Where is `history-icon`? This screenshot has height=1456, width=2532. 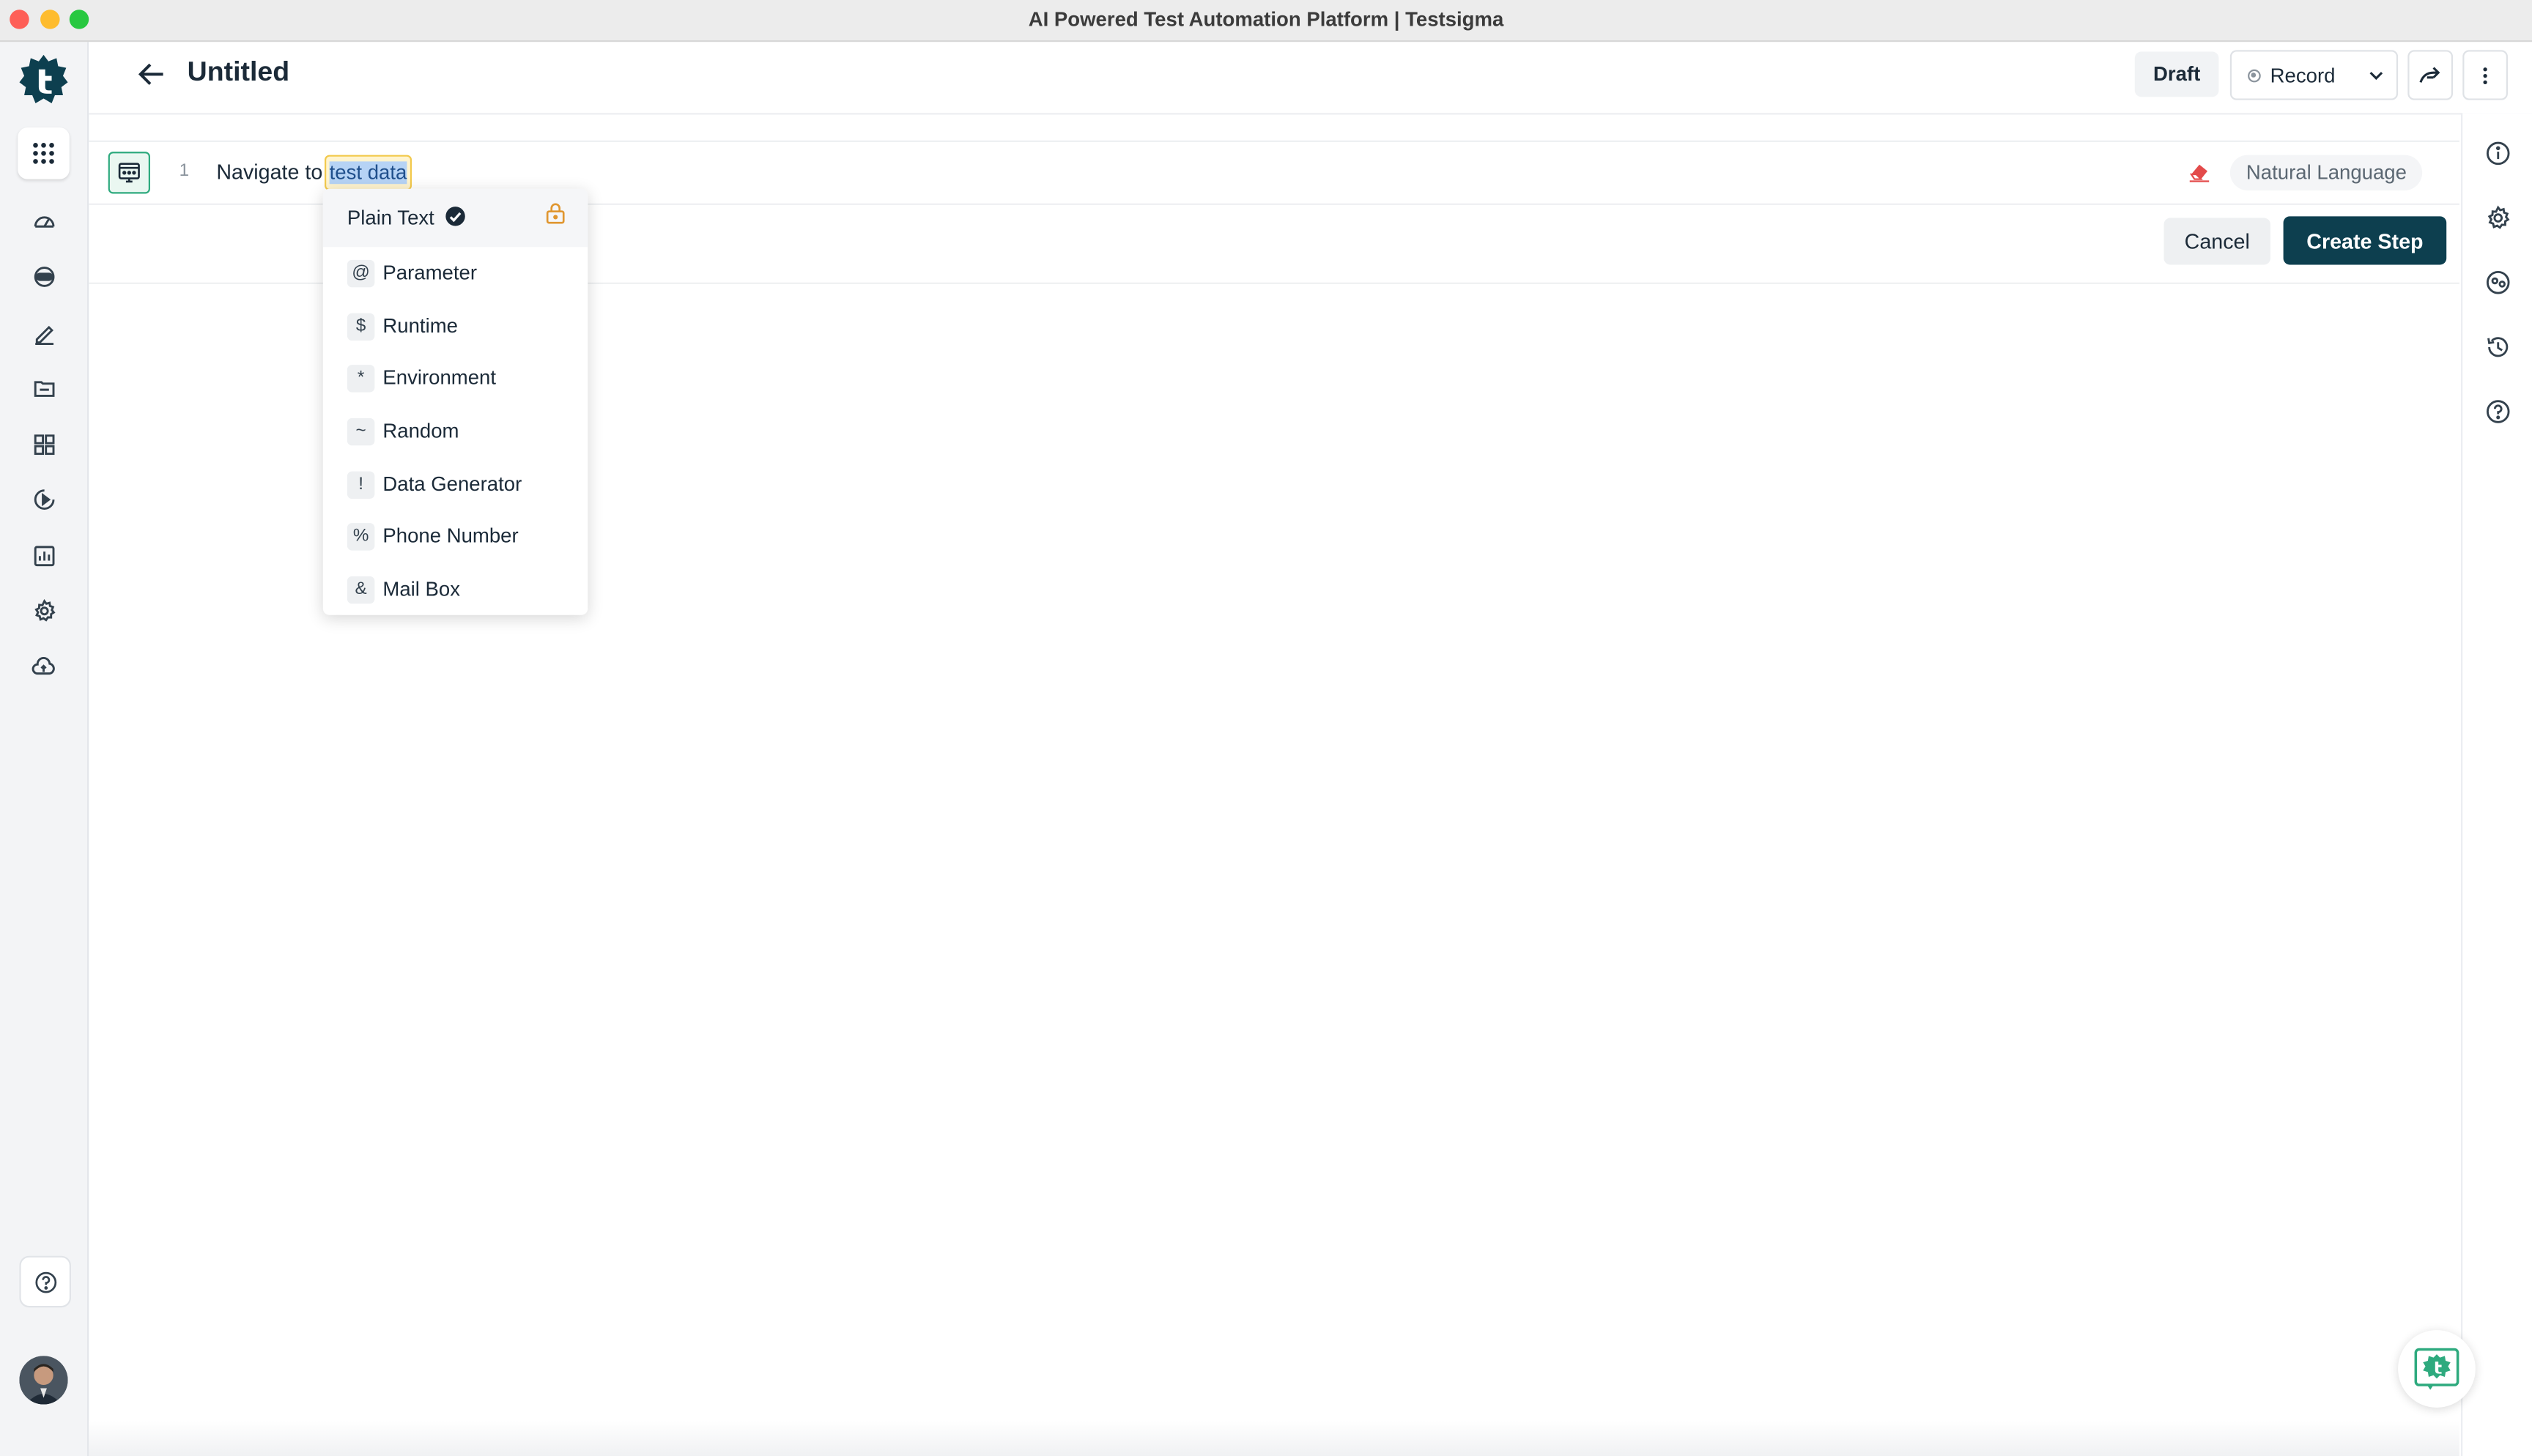 history-icon is located at coordinates (2498, 347).